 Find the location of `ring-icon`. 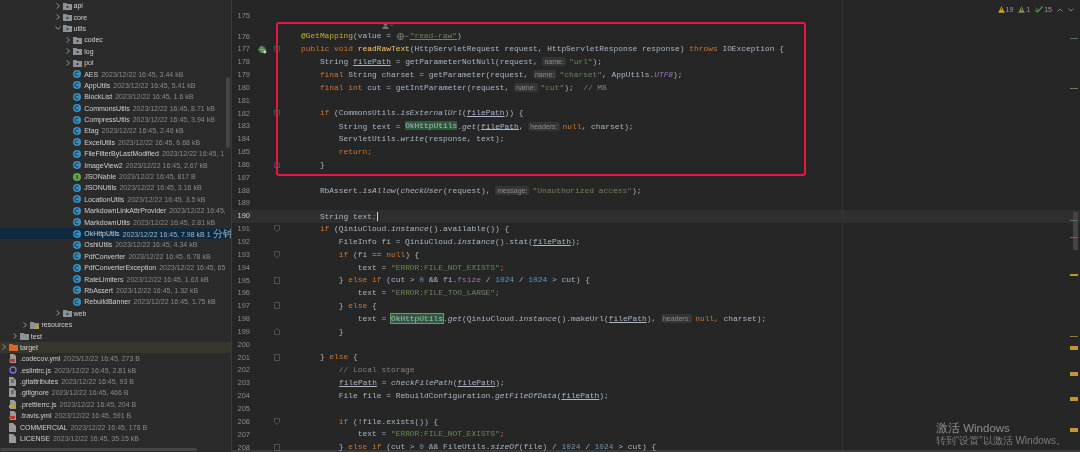

ring-icon is located at coordinates (13, 370).